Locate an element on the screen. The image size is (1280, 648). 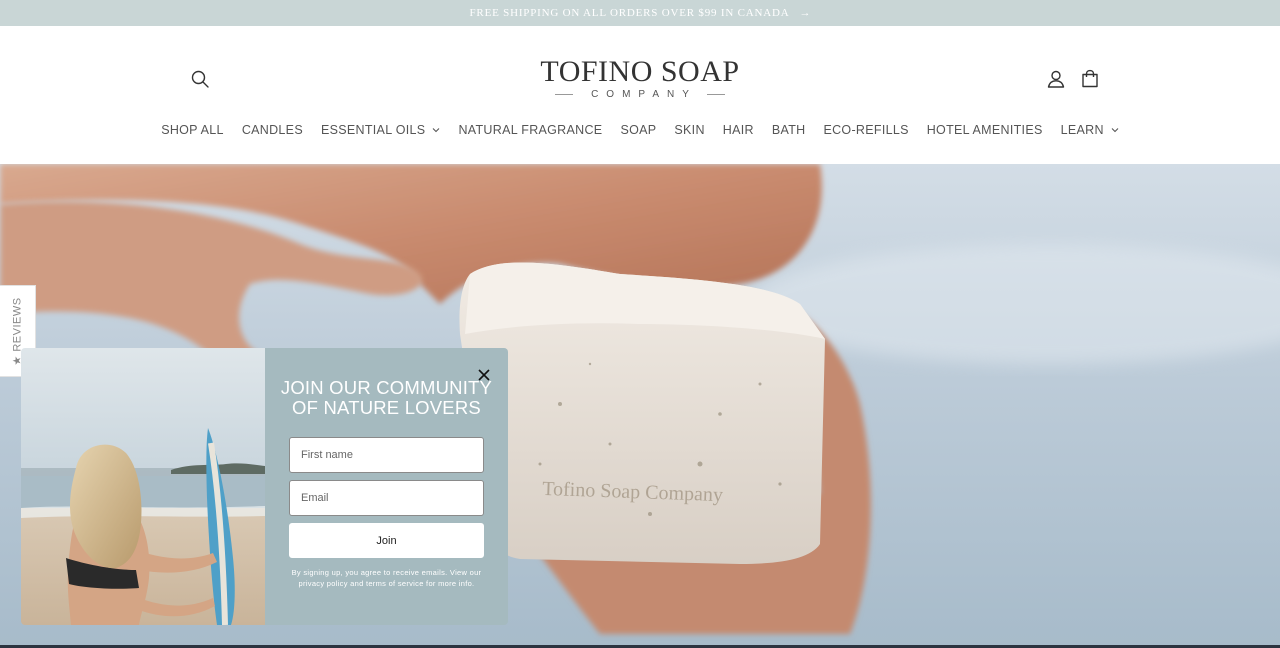
popup-image is located at coordinates (143, 486).